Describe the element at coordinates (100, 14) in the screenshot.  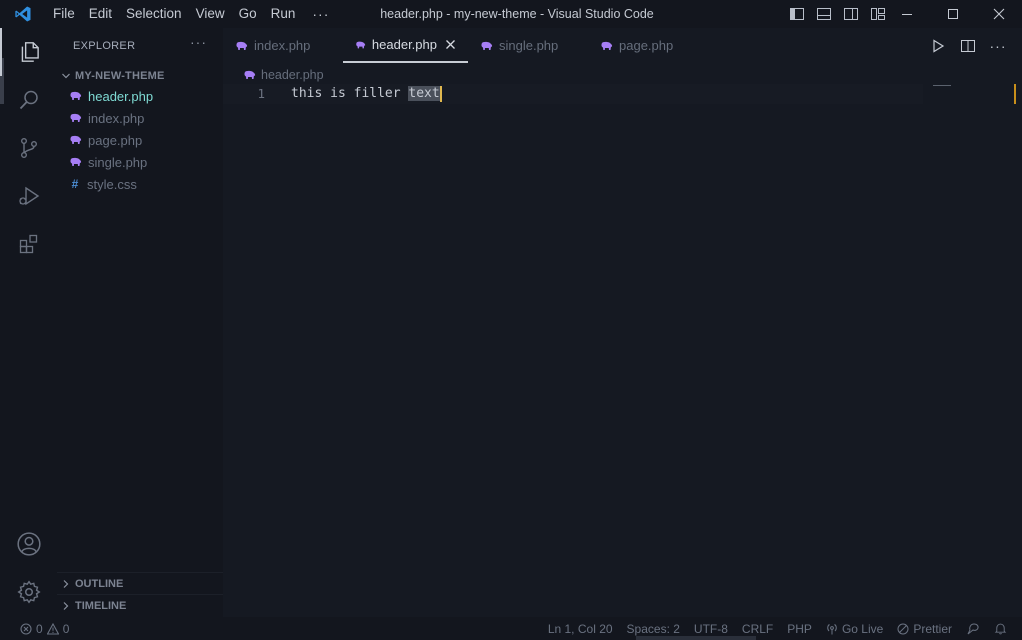
I see `menu-edit: Edit` at that location.